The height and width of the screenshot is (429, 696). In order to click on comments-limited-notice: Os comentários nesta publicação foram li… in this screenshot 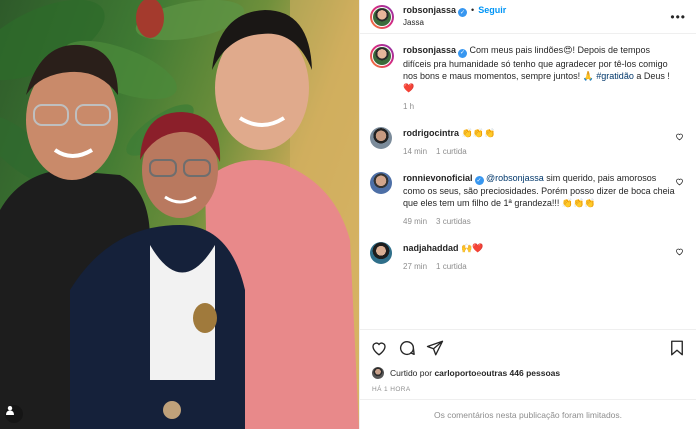, I will do `click(528, 414)`.